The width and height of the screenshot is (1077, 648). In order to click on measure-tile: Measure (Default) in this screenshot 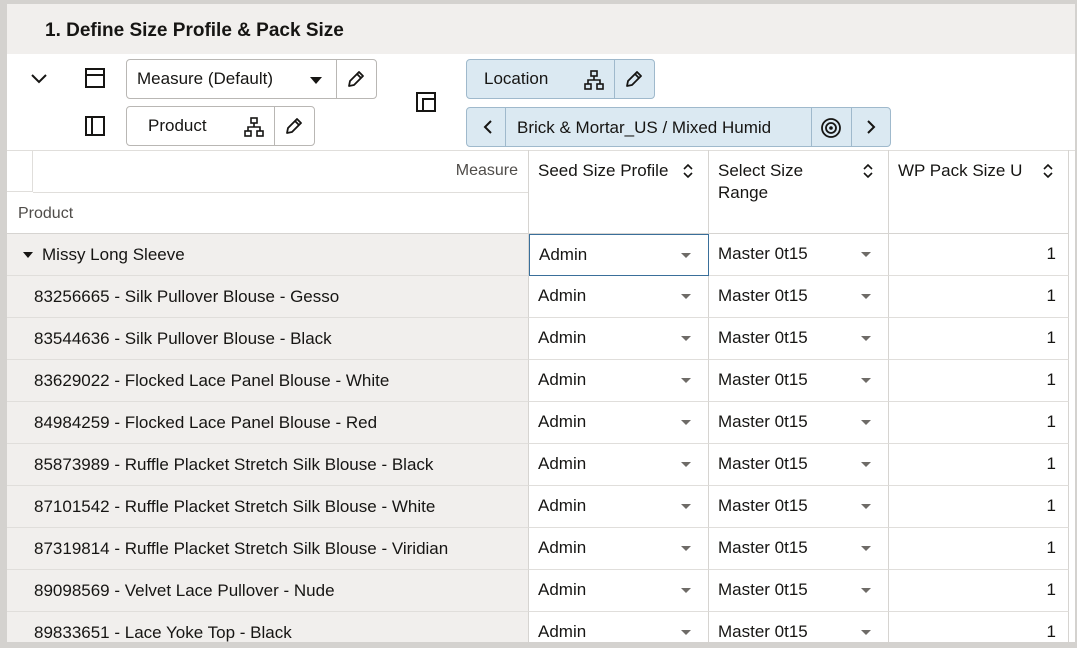, I will do `click(251, 79)`.